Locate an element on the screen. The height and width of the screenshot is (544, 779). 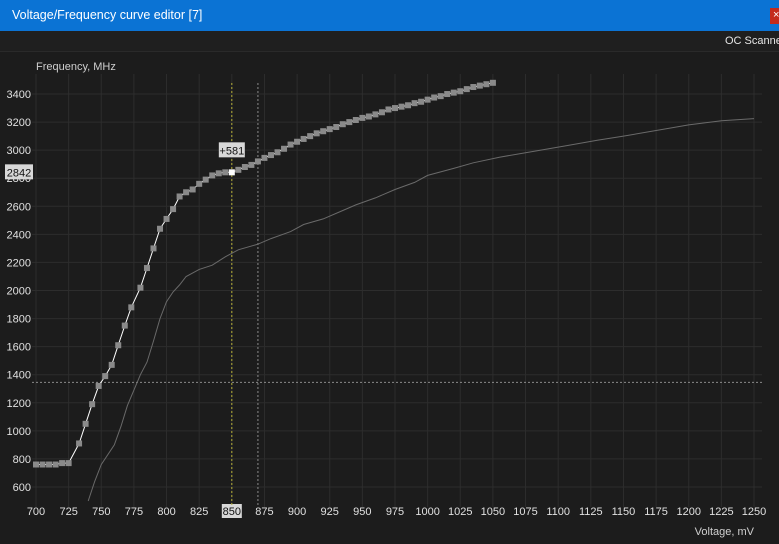
oc-scanner-button: OC Scanner is located at coordinates (752, 41).